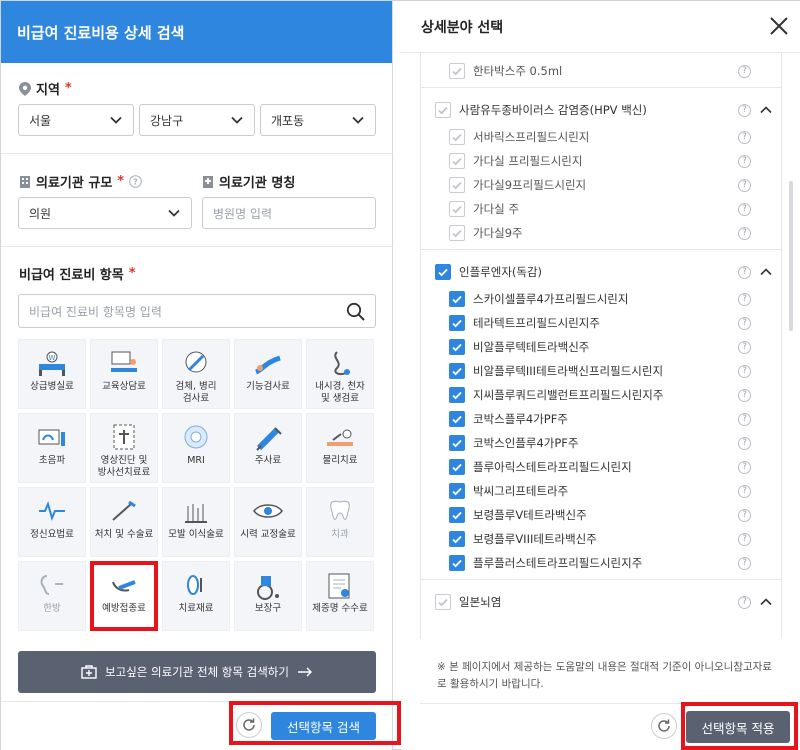 The width and height of the screenshot is (800, 750). What do you see at coordinates (601, 272) in the screenshot?
I see `field-group-row: 인플루엔자(독감)?` at bounding box center [601, 272].